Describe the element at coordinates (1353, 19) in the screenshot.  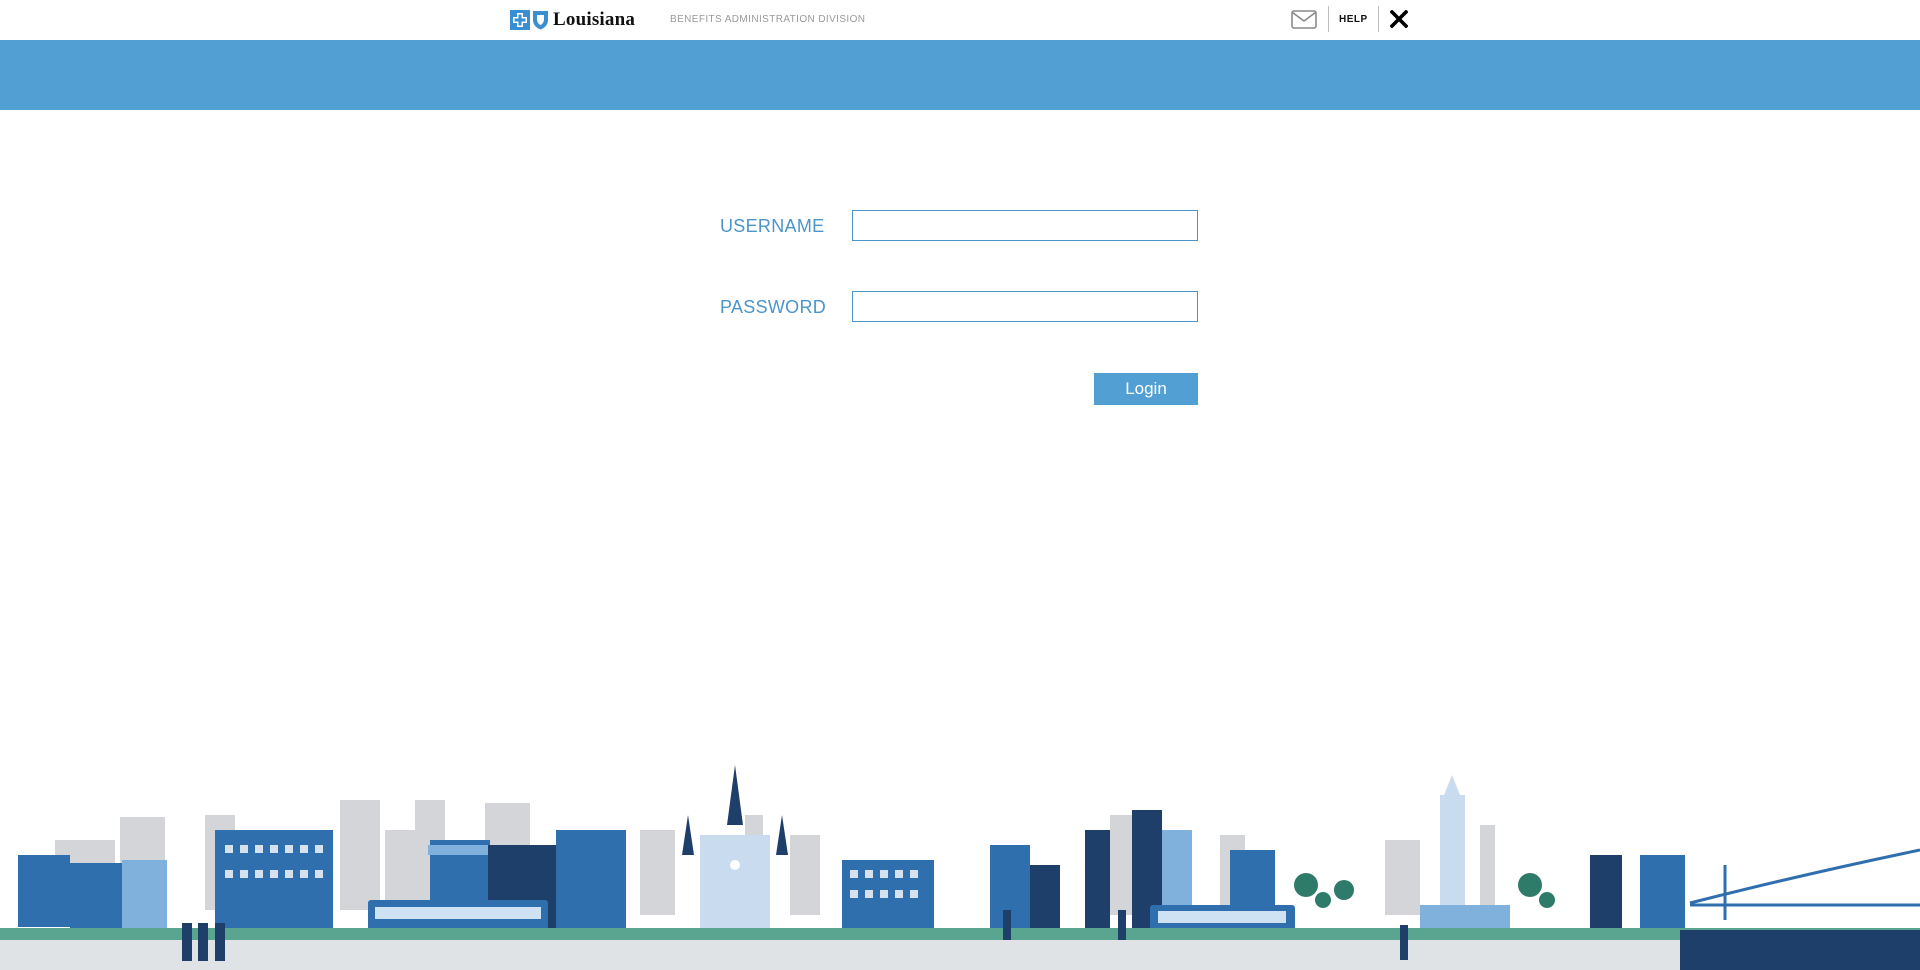
I see `help-link: HELP` at that location.